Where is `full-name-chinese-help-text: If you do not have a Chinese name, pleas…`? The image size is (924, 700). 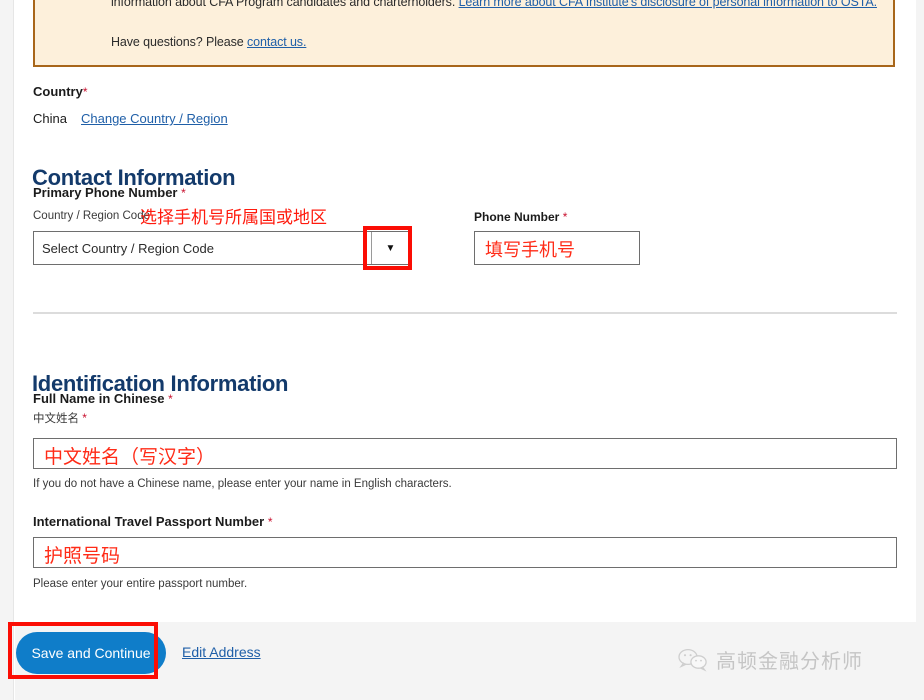 full-name-chinese-help-text: If you do not have a Chinese name, pleas… is located at coordinates (242, 484).